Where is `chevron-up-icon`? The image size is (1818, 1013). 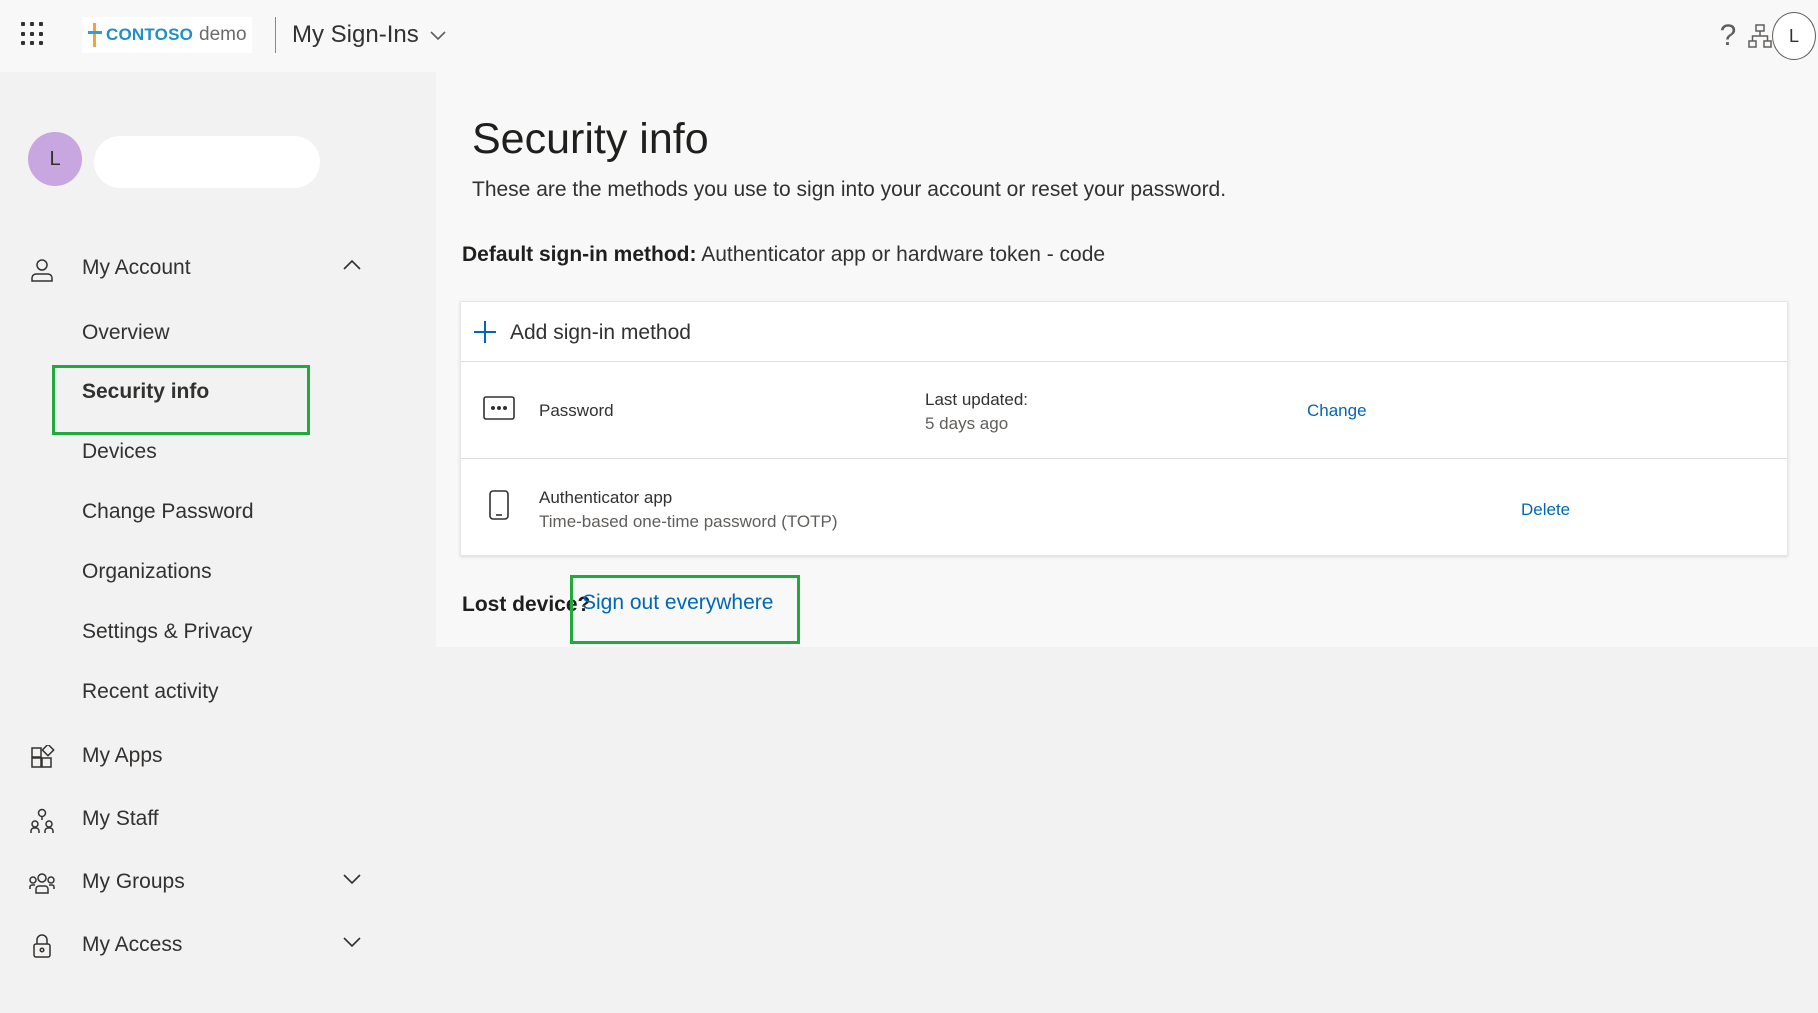
chevron-up-icon is located at coordinates (352, 265).